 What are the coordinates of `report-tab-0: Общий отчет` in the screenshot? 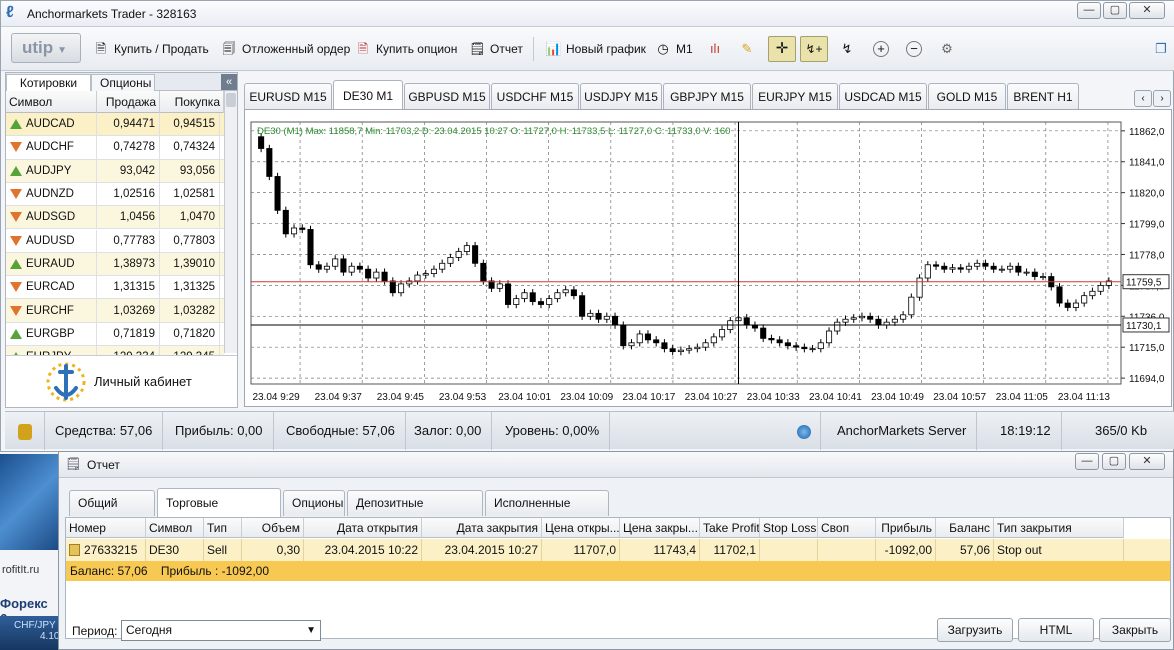 It's located at (112, 512).